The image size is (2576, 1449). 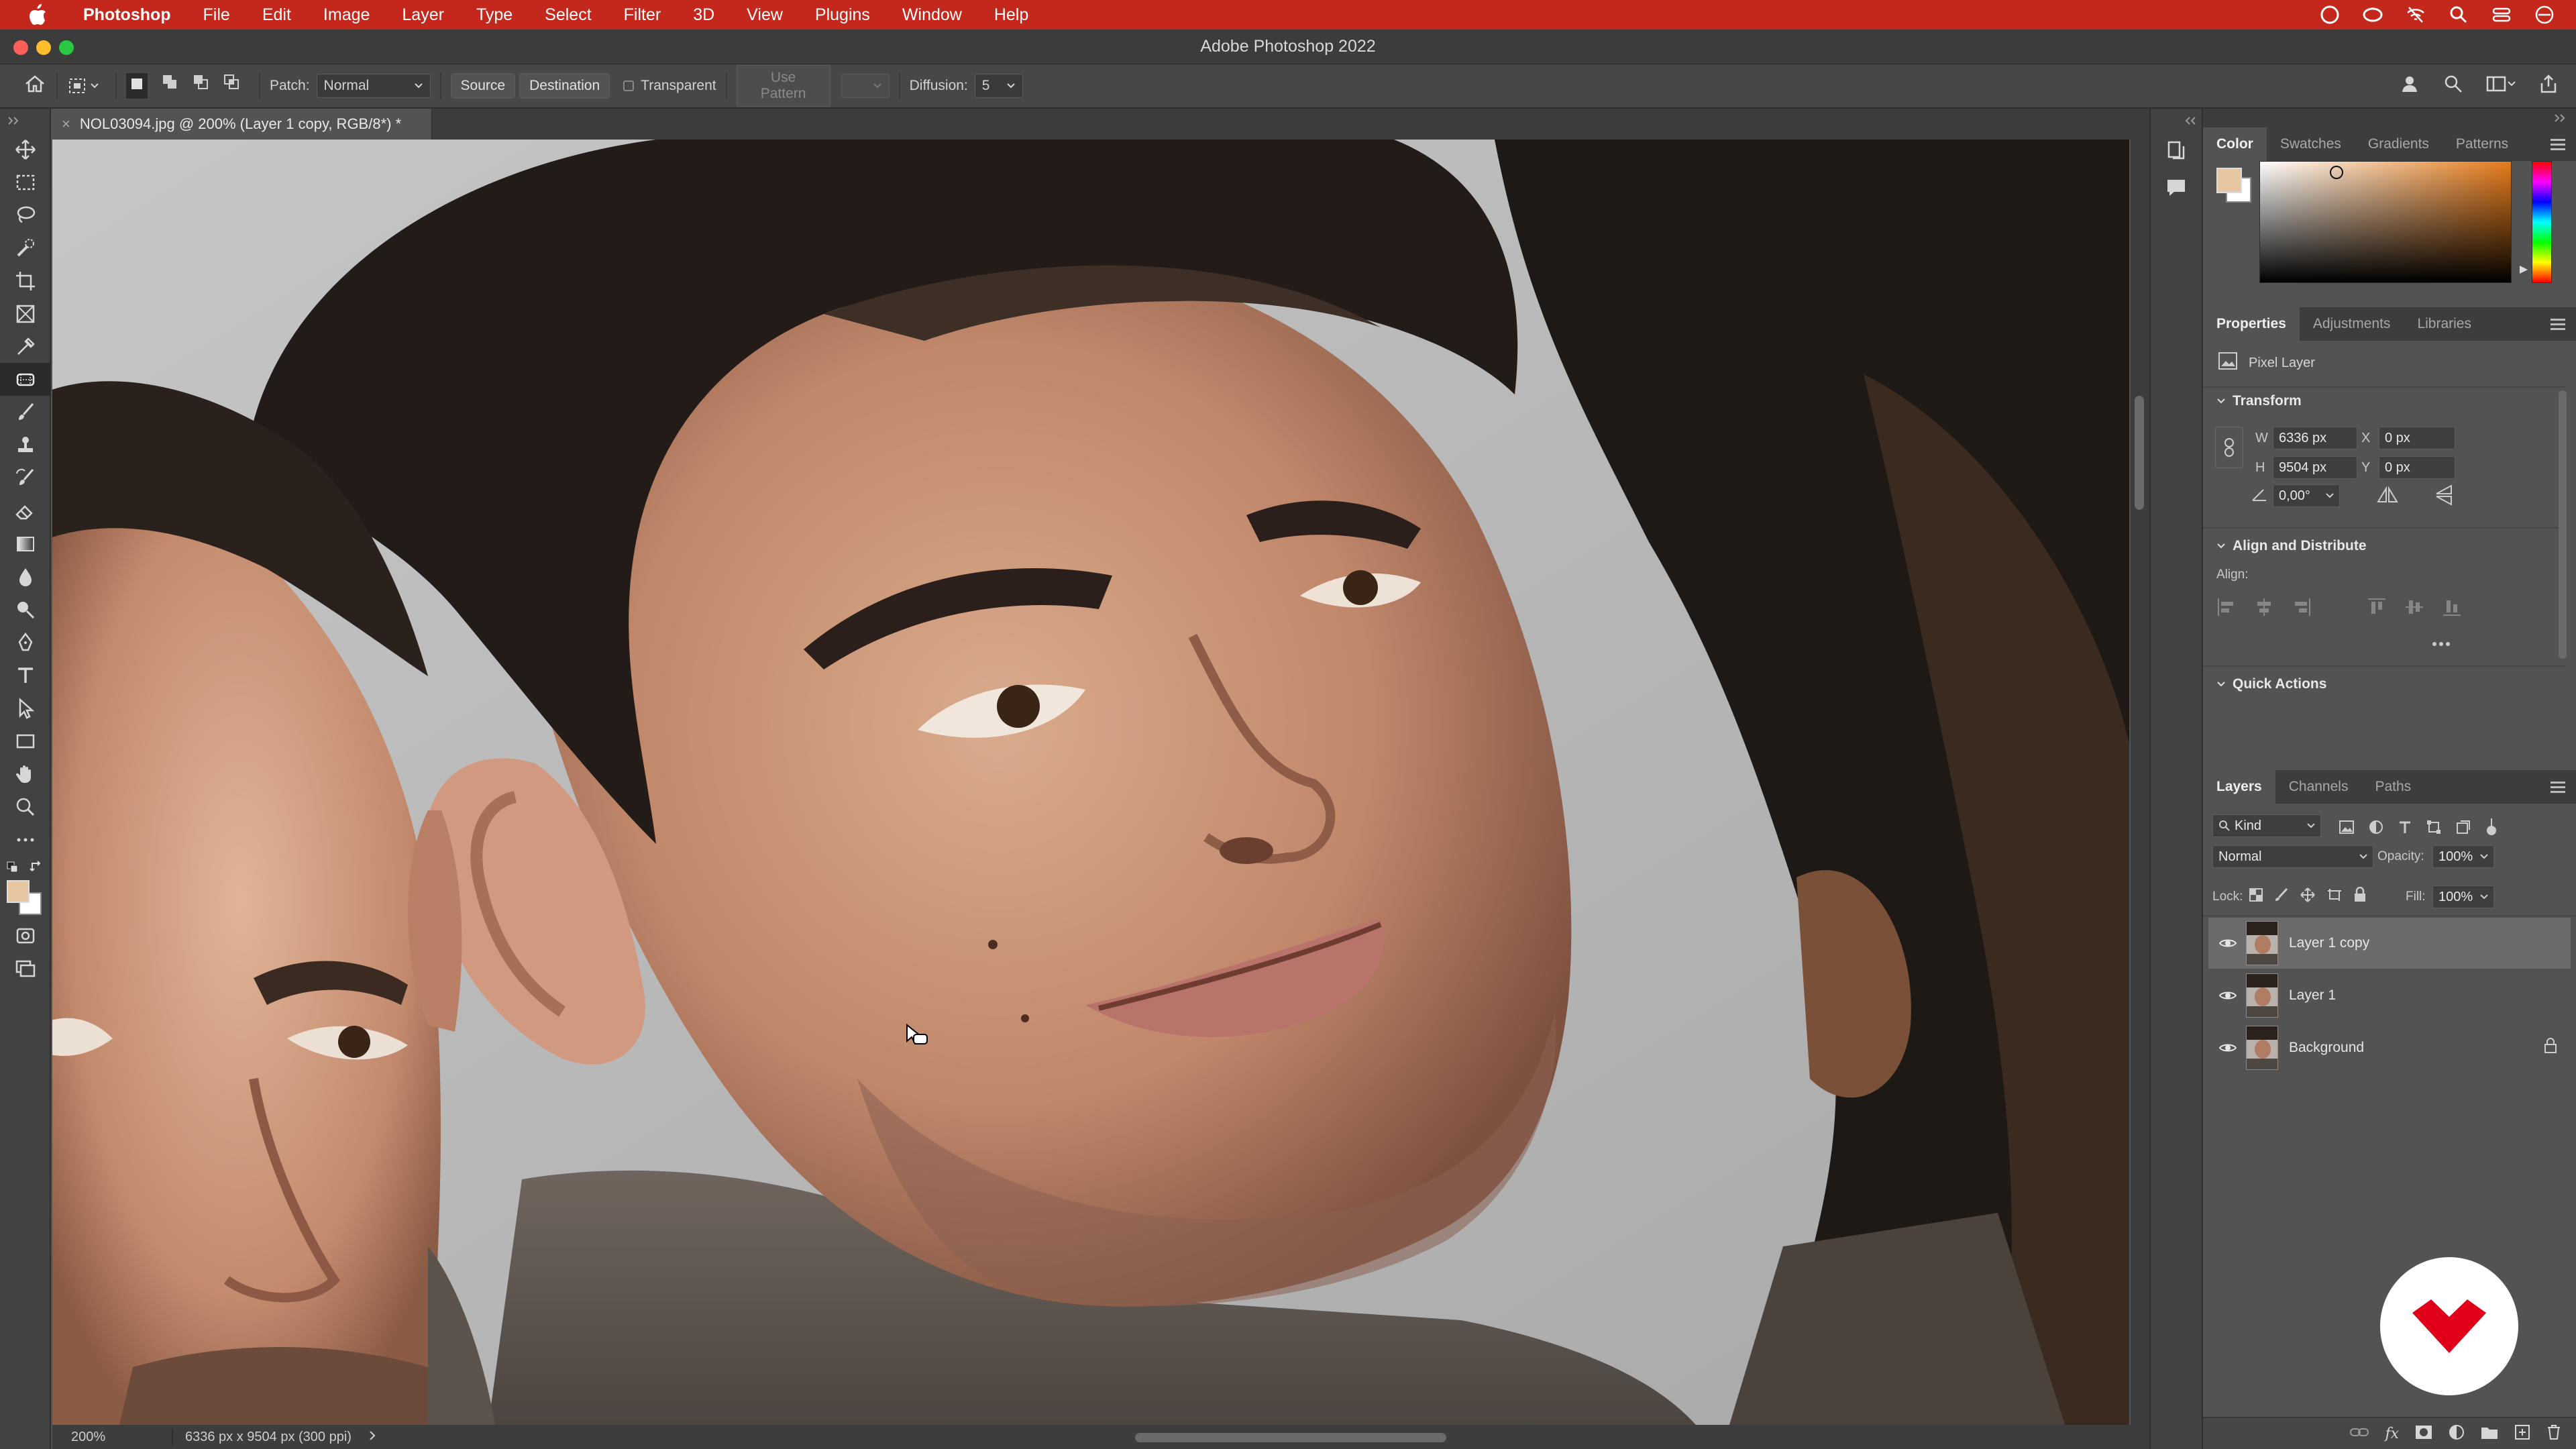 I want to click on transform-section-header: Transform, so click(x=2259, y=401).